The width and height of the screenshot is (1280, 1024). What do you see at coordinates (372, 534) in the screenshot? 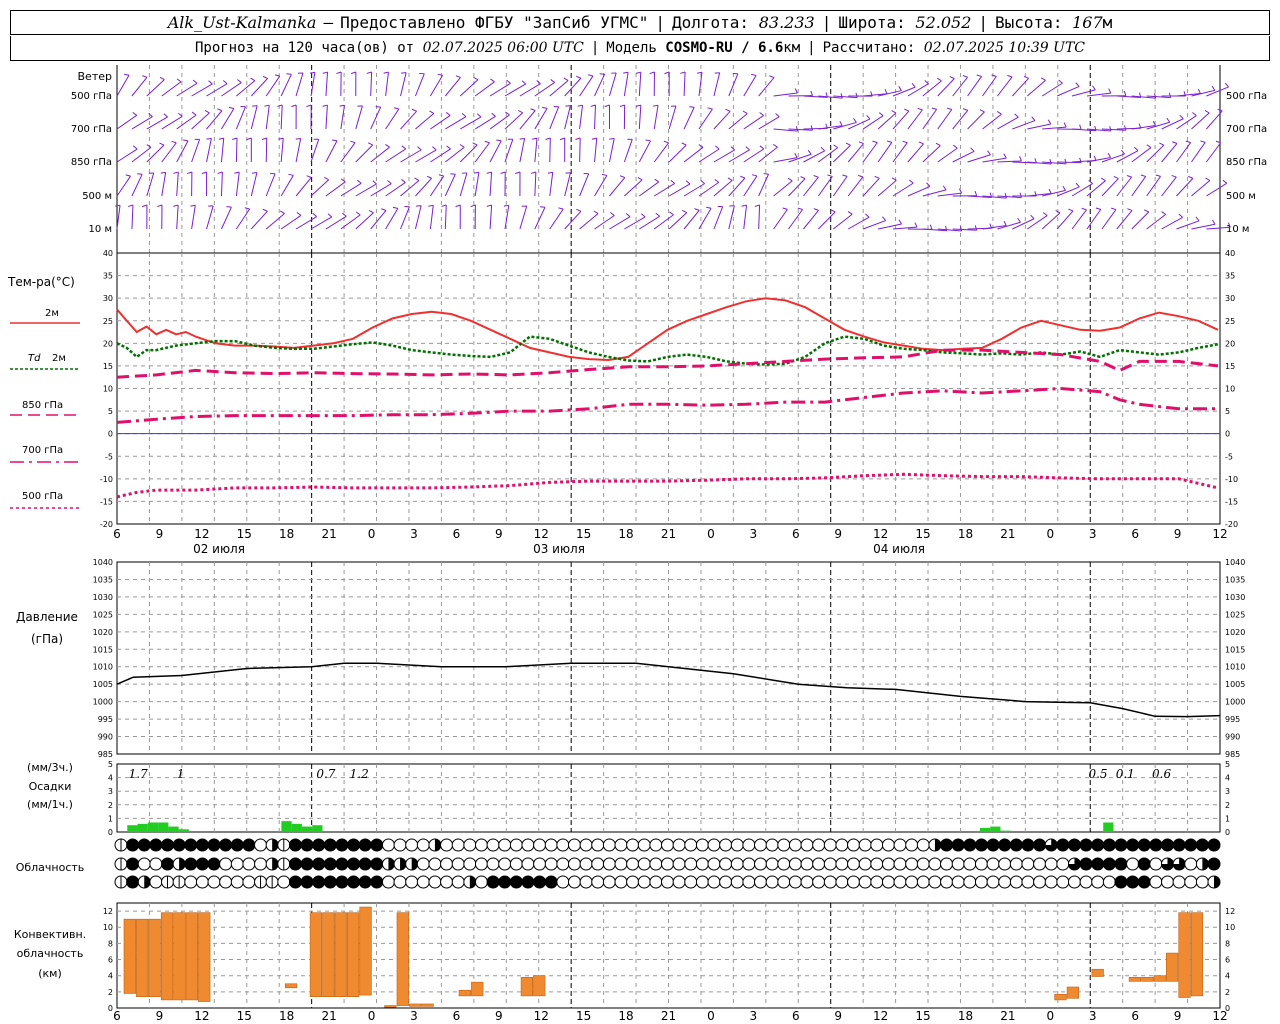
I see `temp-time-tick: 0` at bounding box center [372, 534].